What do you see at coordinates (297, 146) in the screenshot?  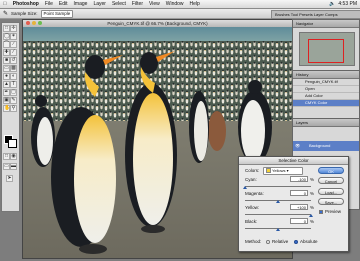 I see `visibility-eye-icon: 👁` at bounding box center [297, 146].